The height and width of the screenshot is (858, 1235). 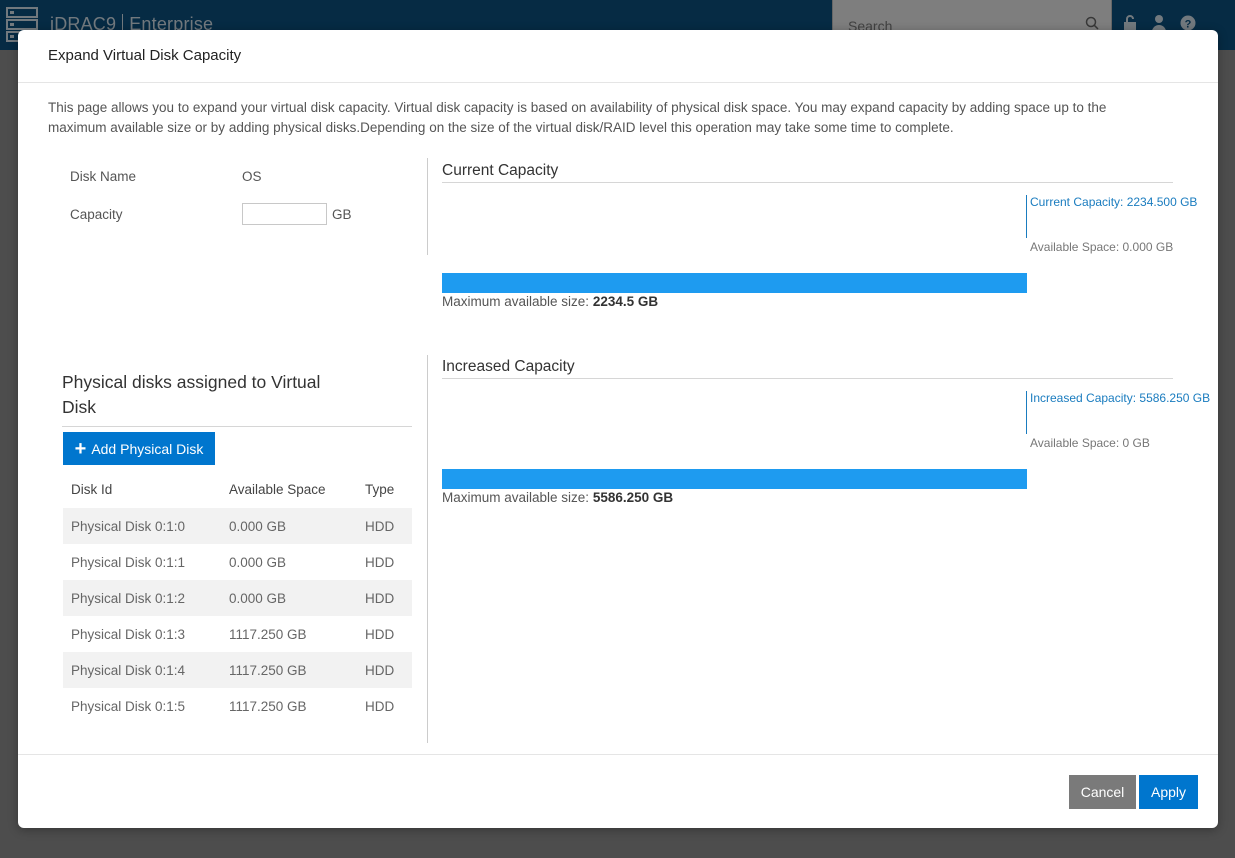 What do you see at coordinates (103, 176) in the screenshot?
I see `disk-name-label: Disk Name` at bounding box center [103, 176].